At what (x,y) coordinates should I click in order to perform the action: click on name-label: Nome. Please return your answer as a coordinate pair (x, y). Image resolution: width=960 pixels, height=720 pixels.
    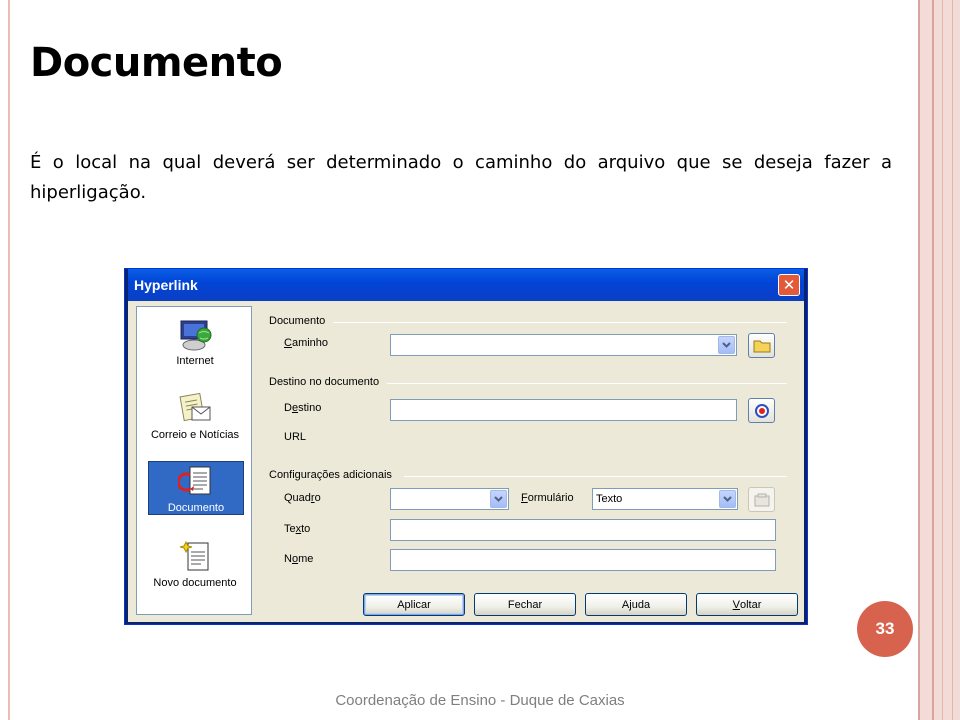
    Looking at the image, I should click on (299, 559).